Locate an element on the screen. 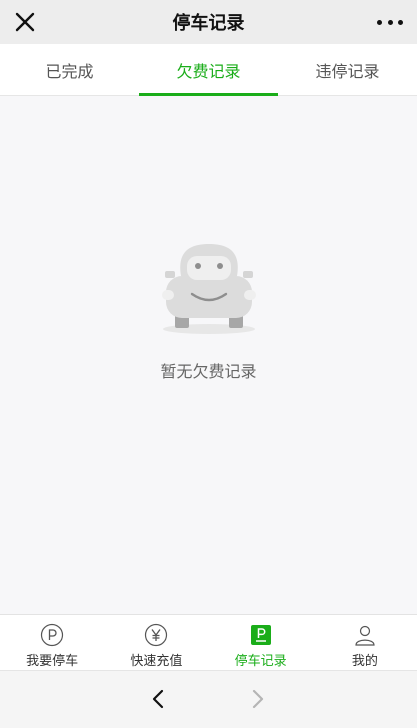 The width and height of the screenshot is (417, 728). chevron-left-icon is located at coordinates (158, 699).